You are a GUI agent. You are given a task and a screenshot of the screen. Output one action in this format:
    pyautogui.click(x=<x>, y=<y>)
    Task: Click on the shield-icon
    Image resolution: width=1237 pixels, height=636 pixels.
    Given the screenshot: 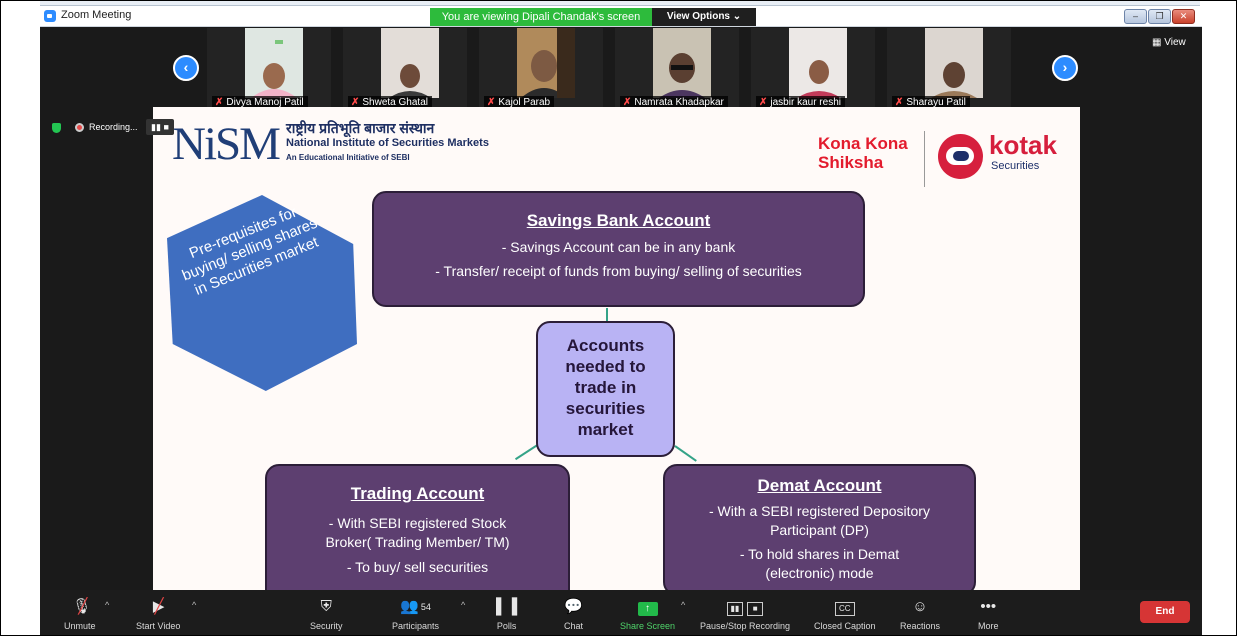 What is the action you would take?
    pyautogui.click(x=56, y=127)
    